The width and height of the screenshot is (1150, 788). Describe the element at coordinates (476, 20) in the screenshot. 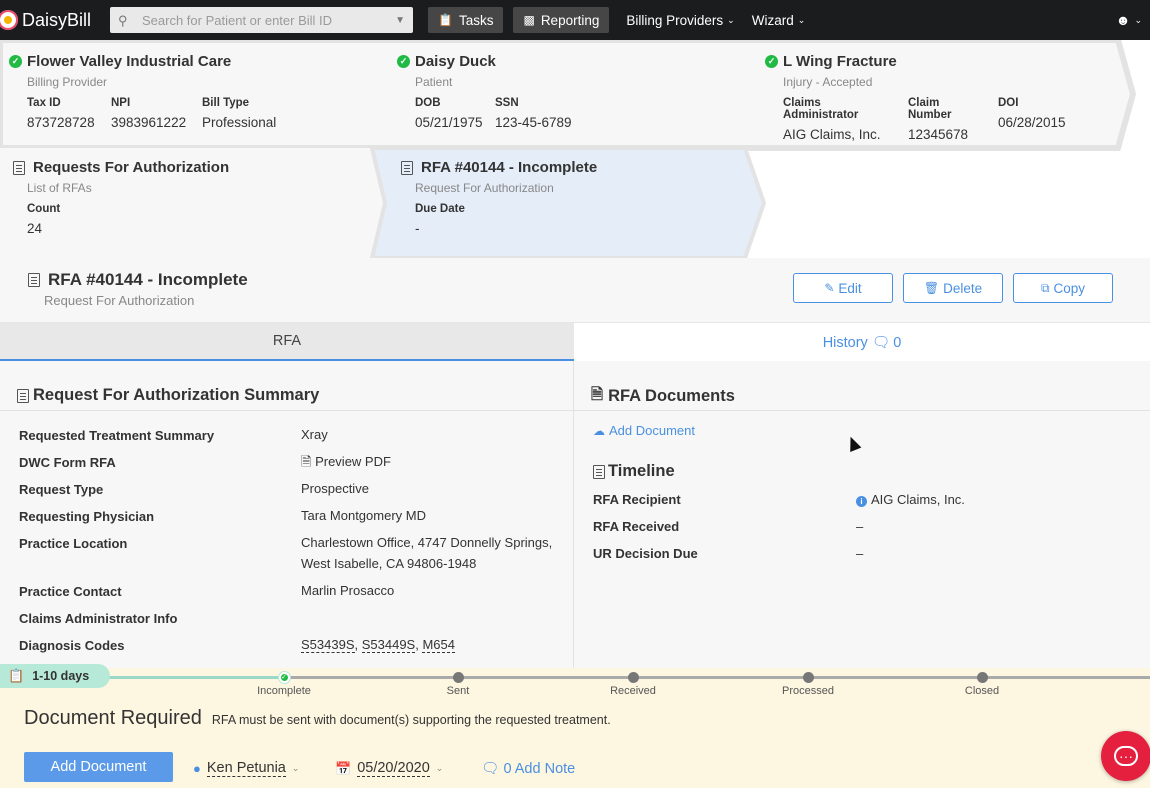

I see `tasks-label: Tasks` at that location.